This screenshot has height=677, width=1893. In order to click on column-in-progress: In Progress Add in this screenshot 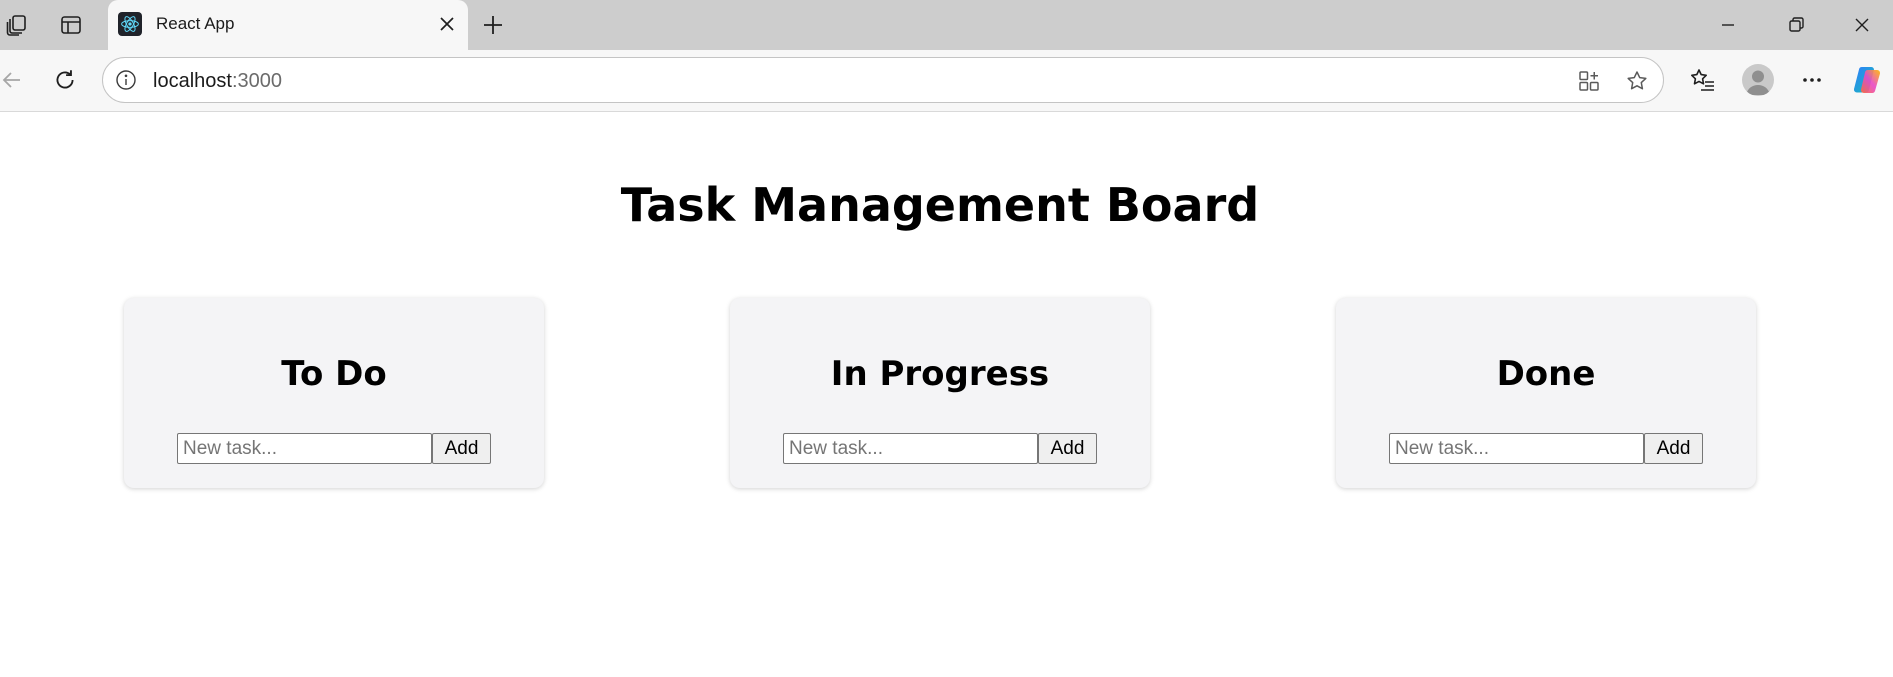, I will do `click(940, 393)`.